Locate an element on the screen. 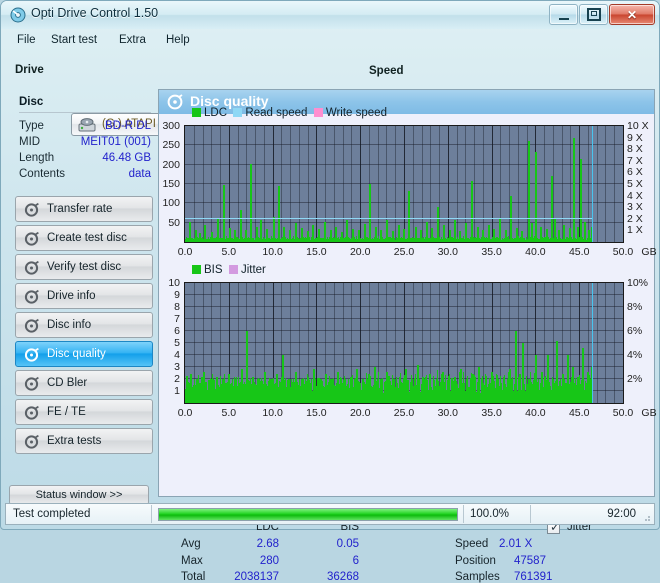 The height and width of the screenshot is (583, 660). maximize-button is located at coordinates (593, 14).